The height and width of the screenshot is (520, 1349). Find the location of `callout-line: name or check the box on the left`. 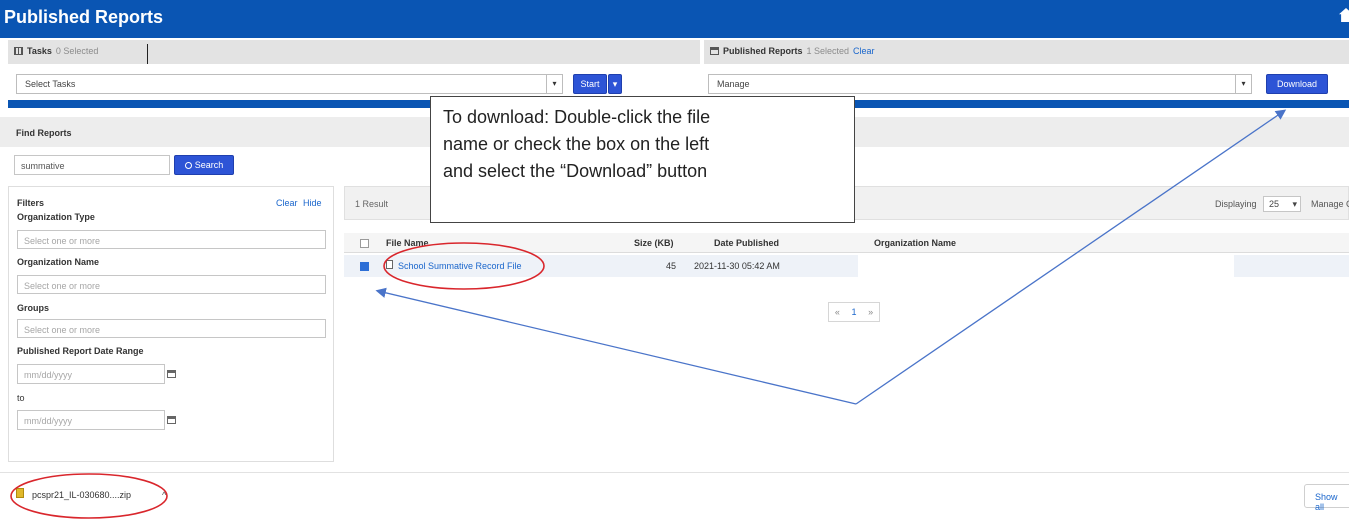

callout-line: name or check the box on the left is located at coordinates (576, 144).